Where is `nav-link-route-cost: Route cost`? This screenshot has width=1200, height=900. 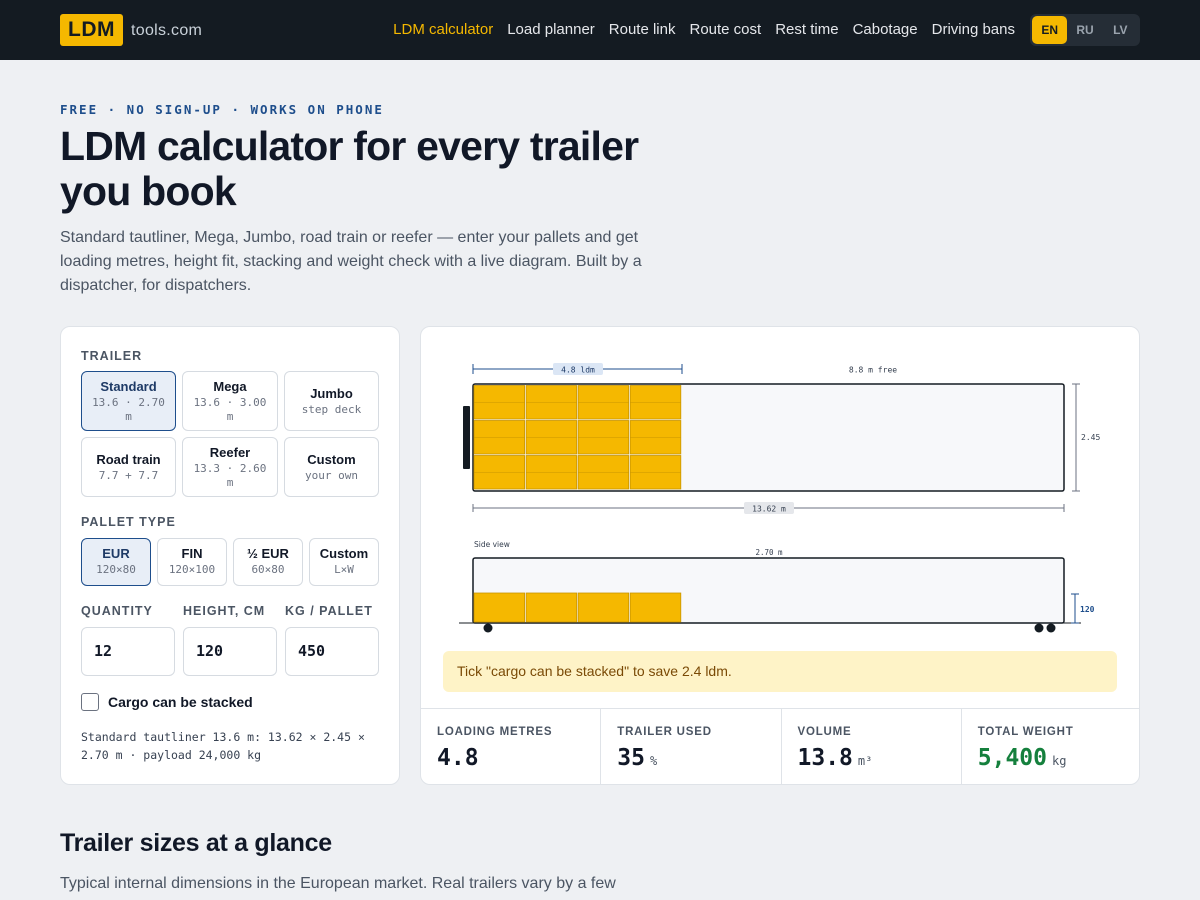 nav-link-route-cost: Route cost is located at coordinates (725, 29).